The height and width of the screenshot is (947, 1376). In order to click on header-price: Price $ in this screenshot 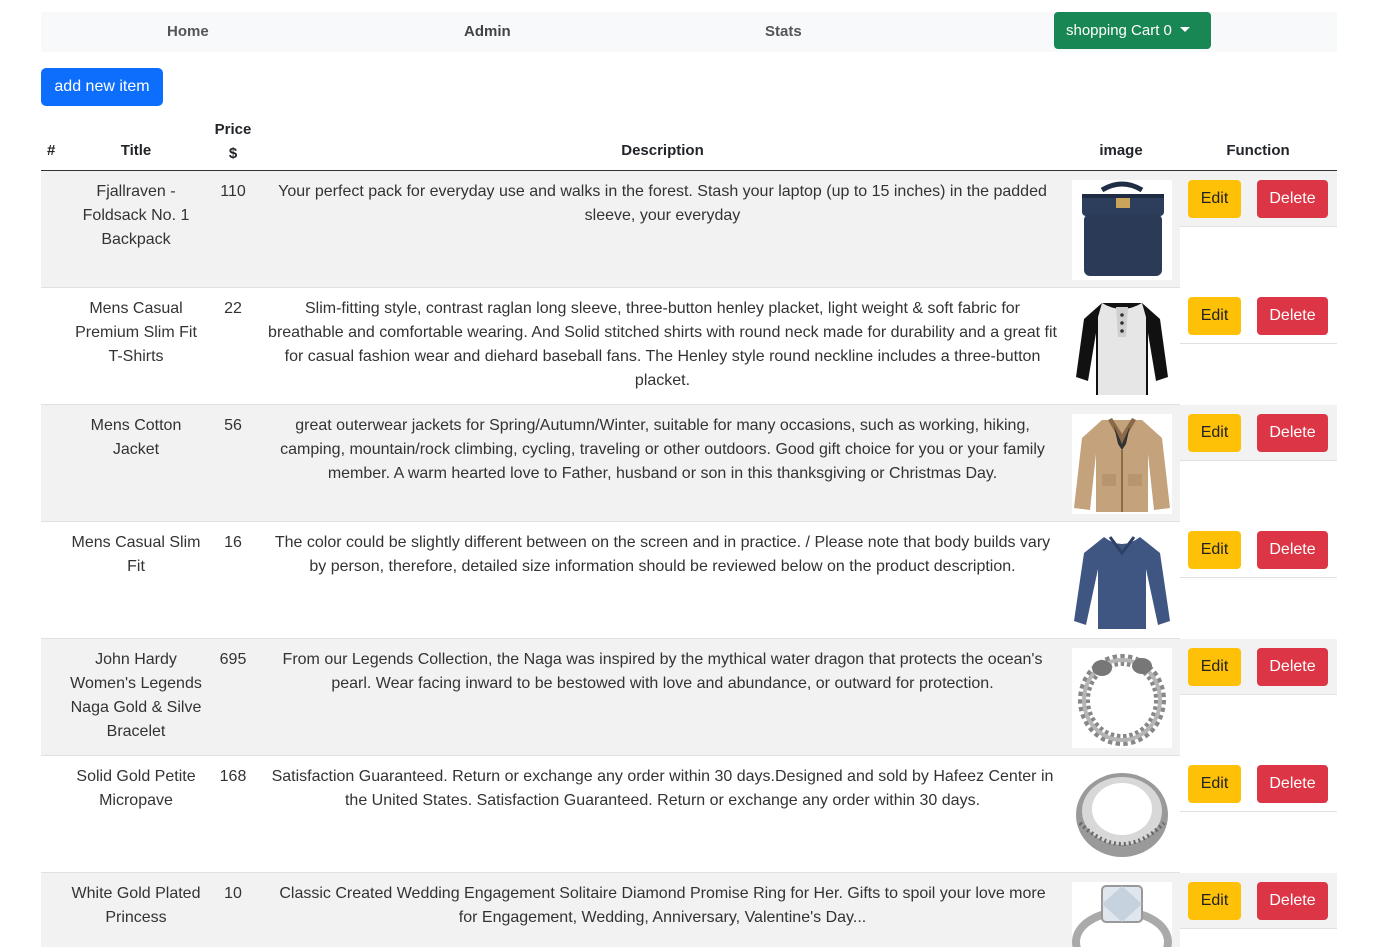, I will do `click(233, 142)`.